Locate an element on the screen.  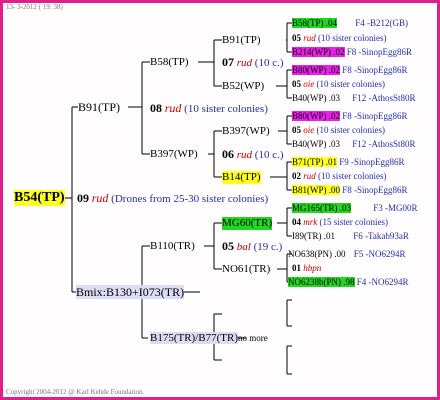
gen4-c-top-label: B80(WP) .02 is located at coordinates (316, 116).